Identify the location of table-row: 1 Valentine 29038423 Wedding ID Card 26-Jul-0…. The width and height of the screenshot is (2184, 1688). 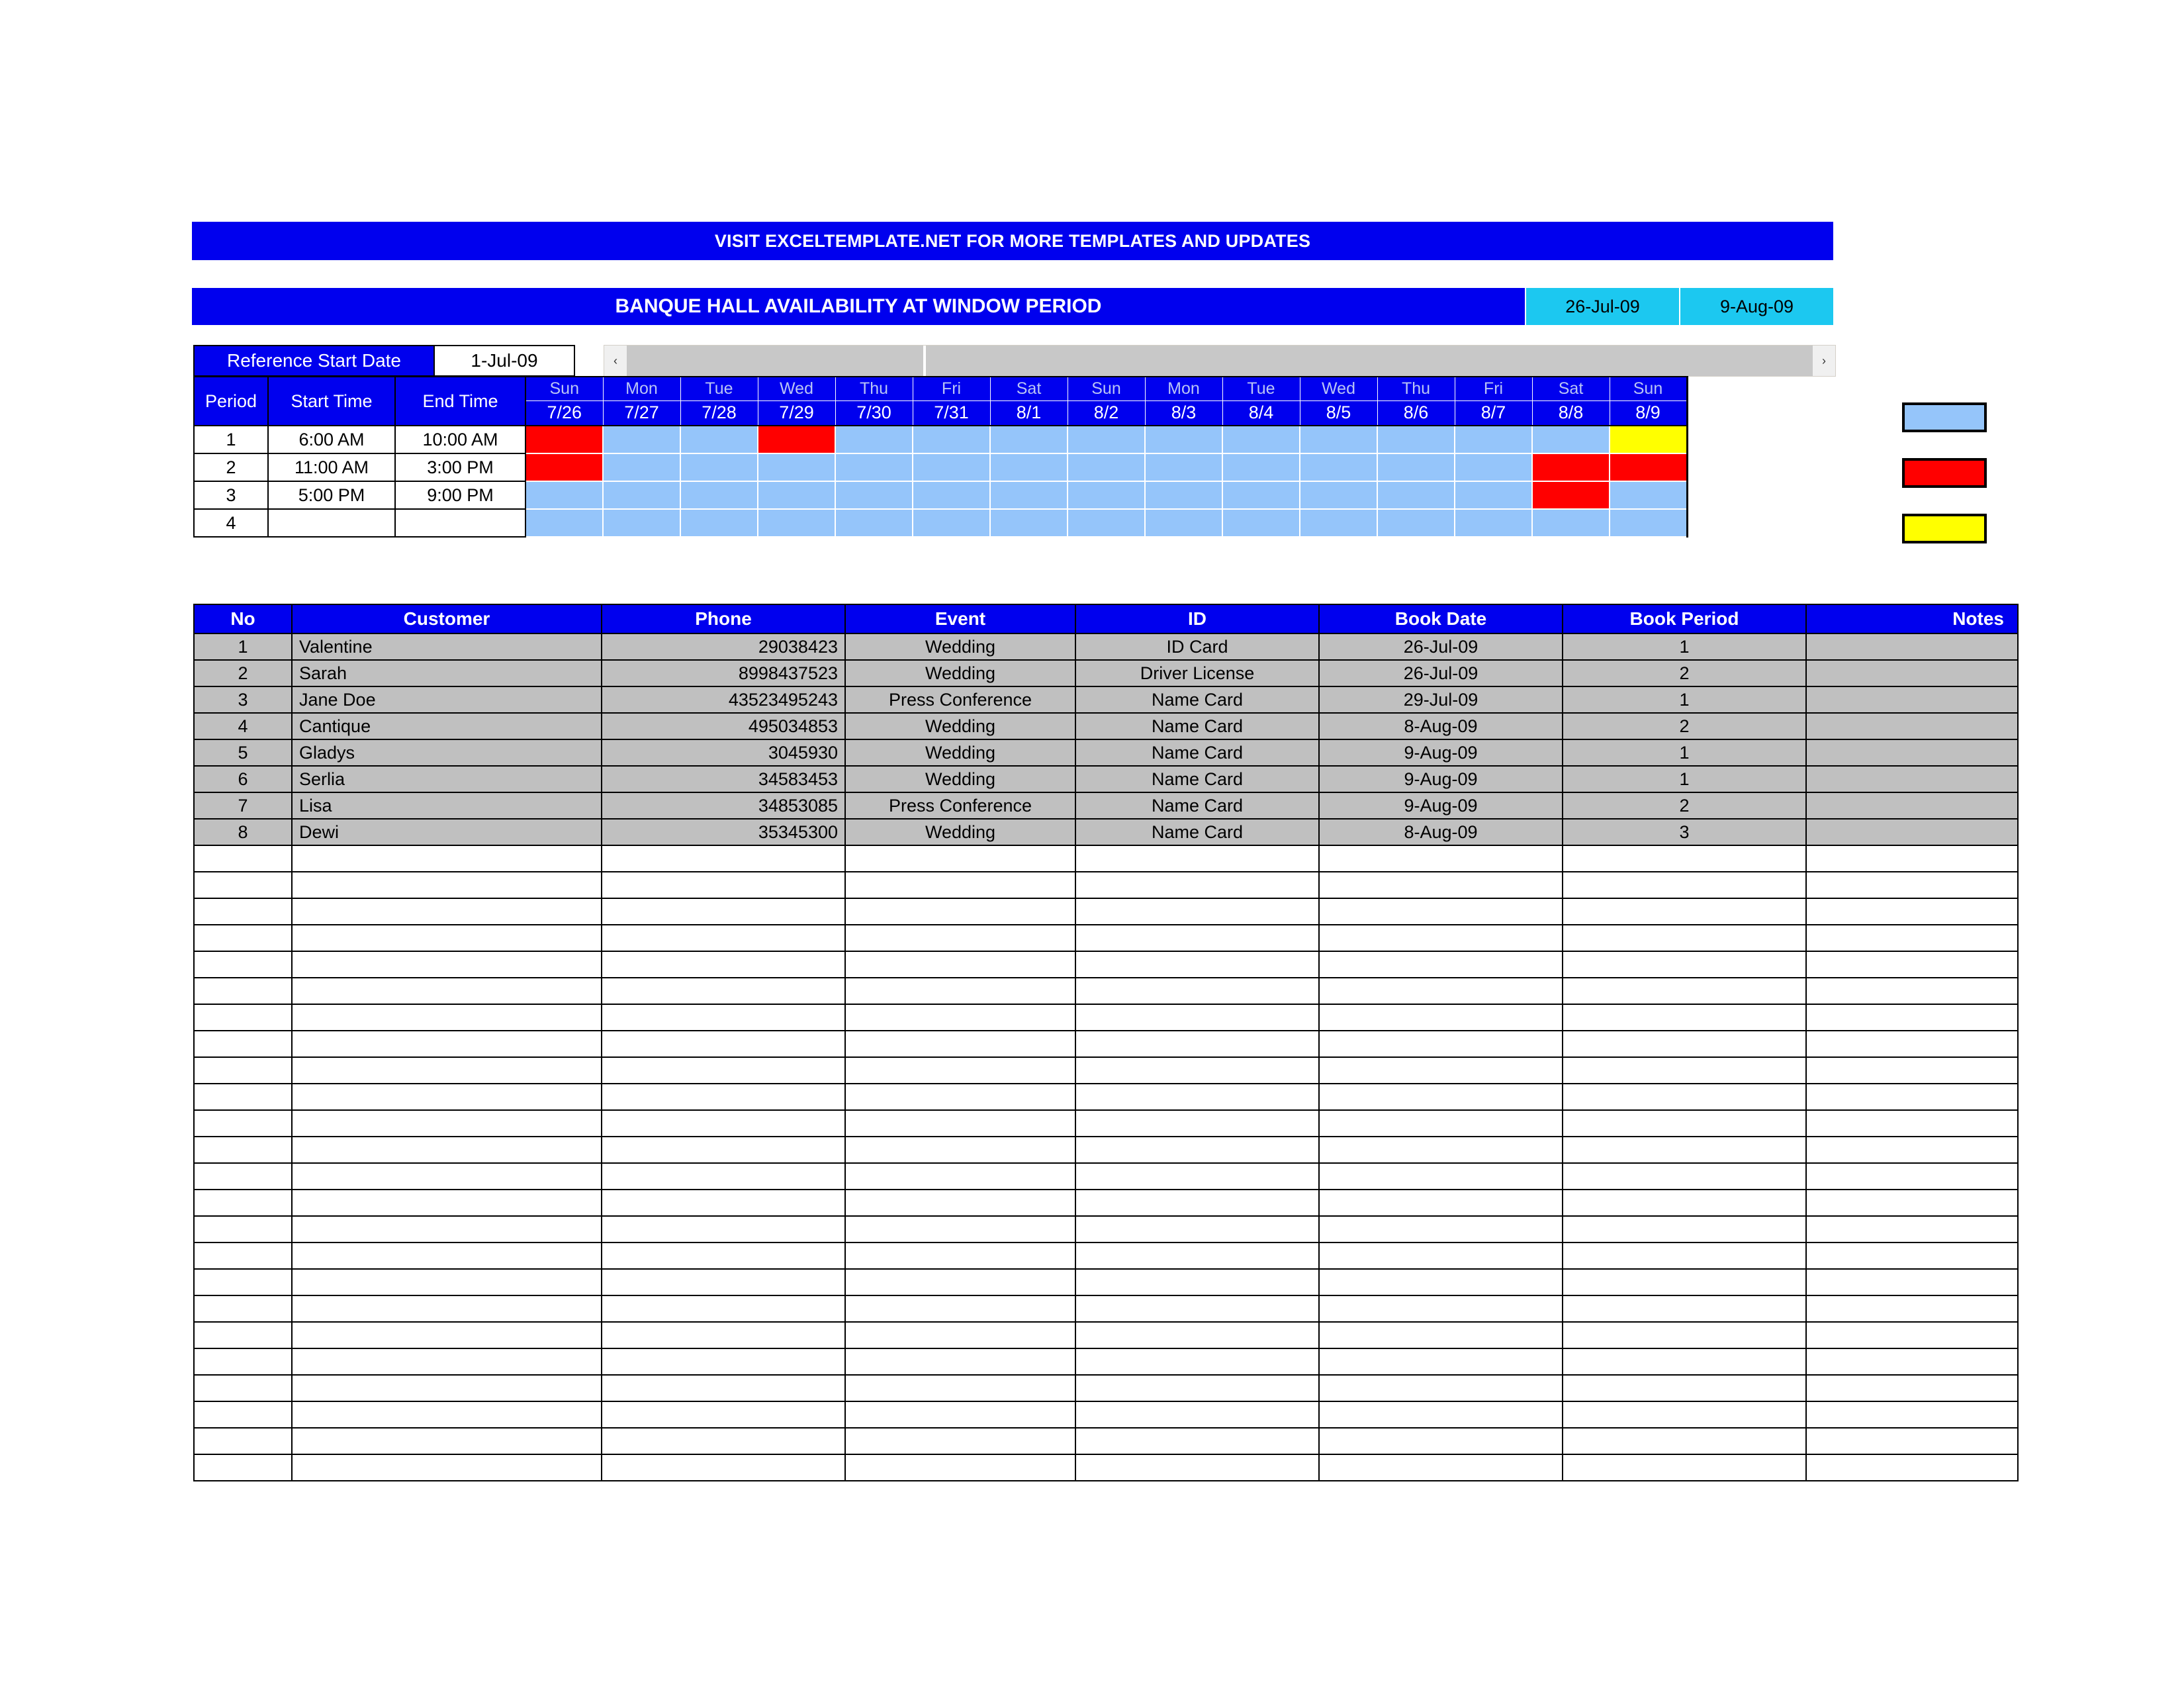
(1106, 647).